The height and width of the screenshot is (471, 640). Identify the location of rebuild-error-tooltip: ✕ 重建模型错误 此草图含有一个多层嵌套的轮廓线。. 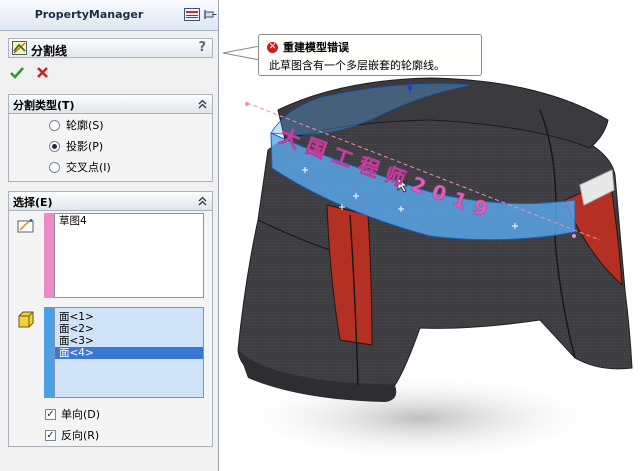
(370, 55).